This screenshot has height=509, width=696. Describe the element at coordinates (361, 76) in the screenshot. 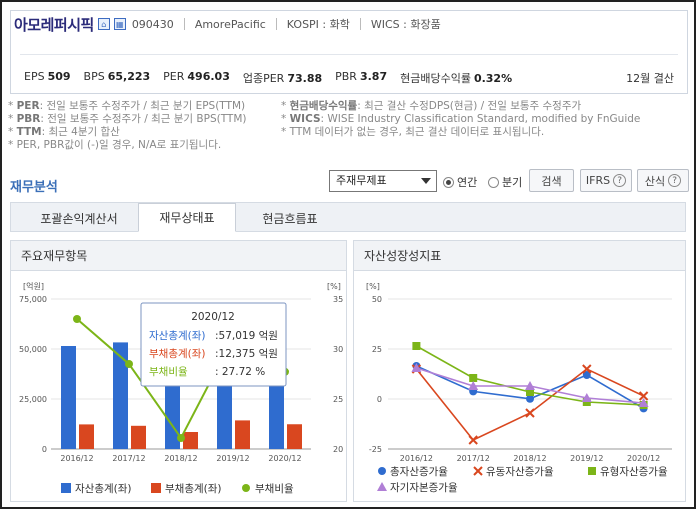

I see `metric-pbr: PBR 3.87` at that location.